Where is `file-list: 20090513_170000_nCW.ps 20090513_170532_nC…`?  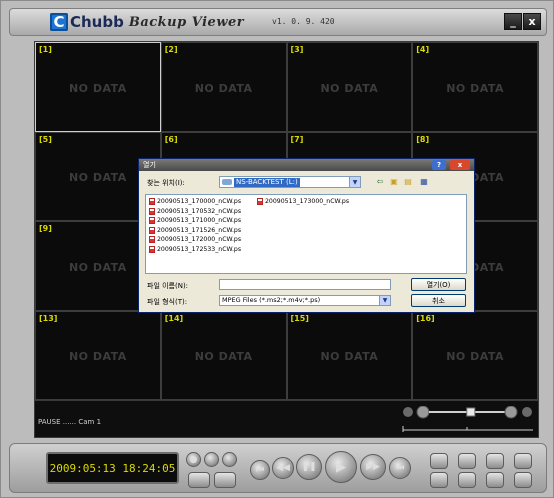 file-list: 20090513_170000_nCW.ps 20090513_170532_nC… is located at coordinates (306, 234).